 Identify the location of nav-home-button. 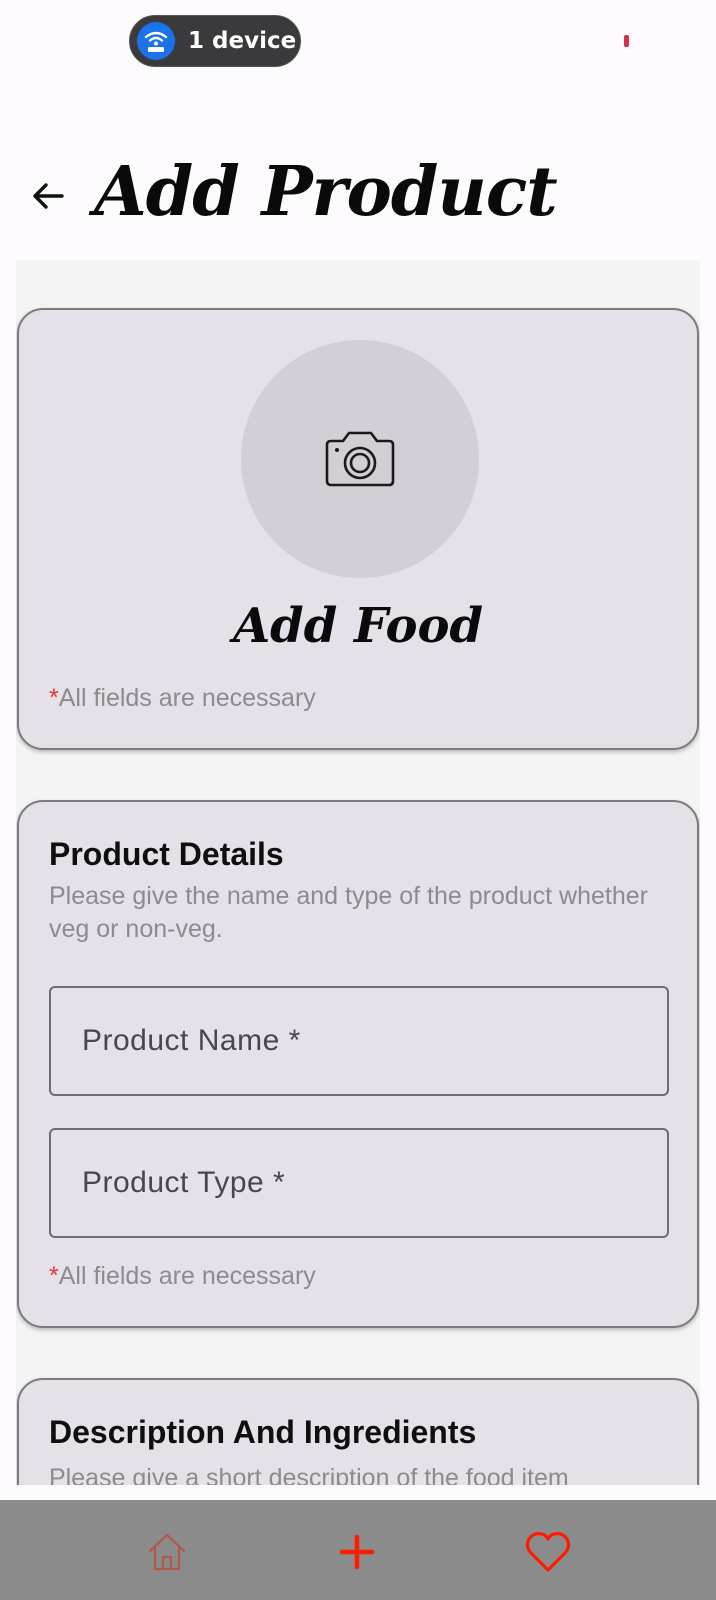
(167, 1552).